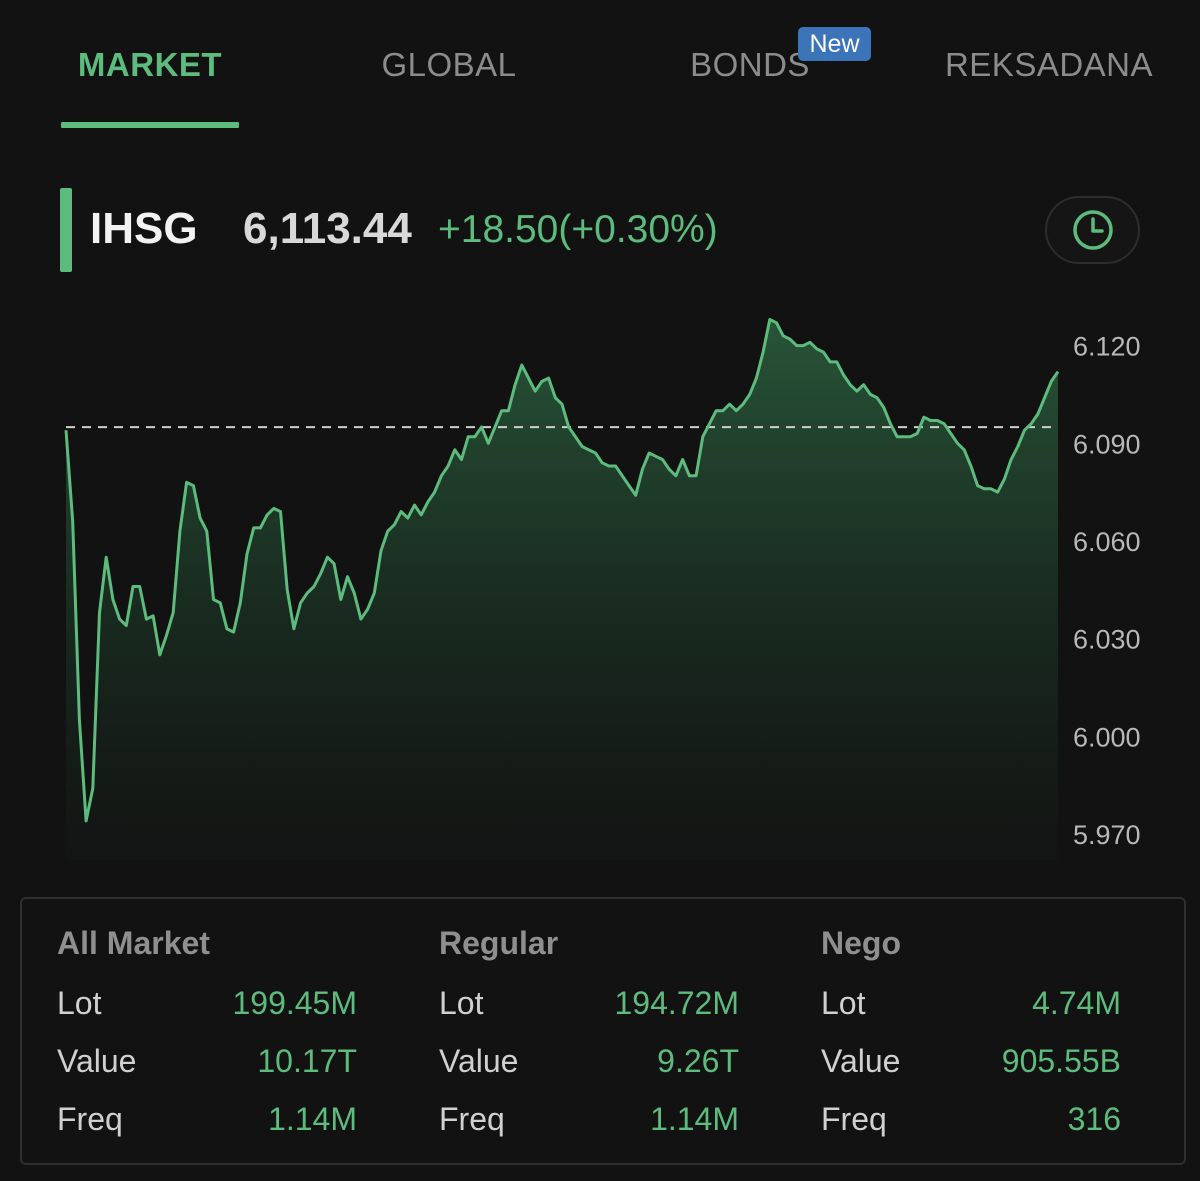 The width and height of the screenshot is (1200, 1181). I want to click on clock-icon, so click(1092, 230).